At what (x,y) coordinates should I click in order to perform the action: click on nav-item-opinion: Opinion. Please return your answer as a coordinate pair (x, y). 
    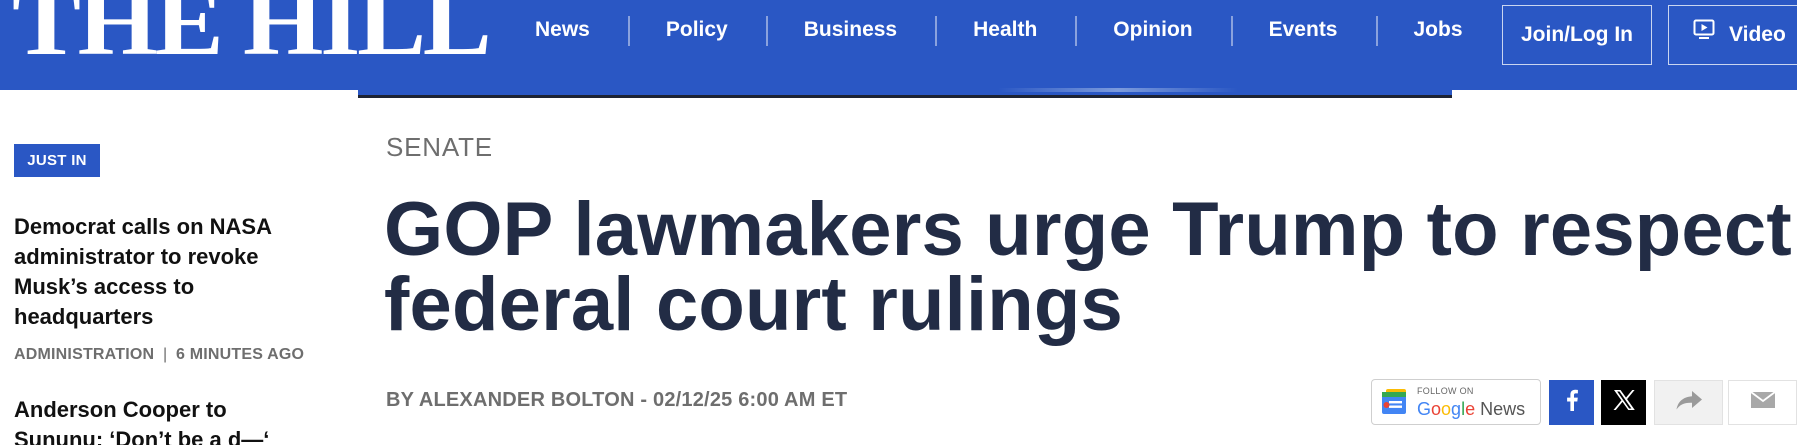
    Looking at the image, I should click on (1152, 31).